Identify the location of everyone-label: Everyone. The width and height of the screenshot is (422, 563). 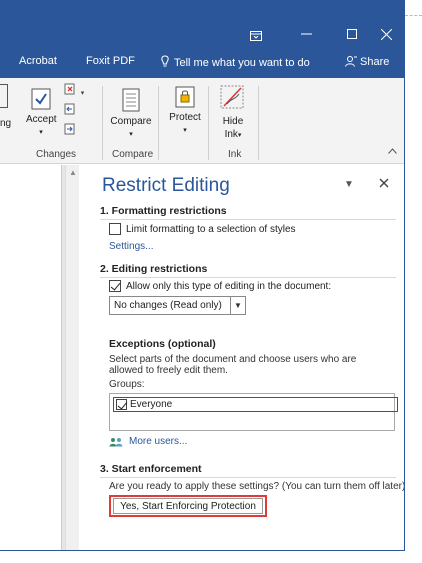
(151, 404).